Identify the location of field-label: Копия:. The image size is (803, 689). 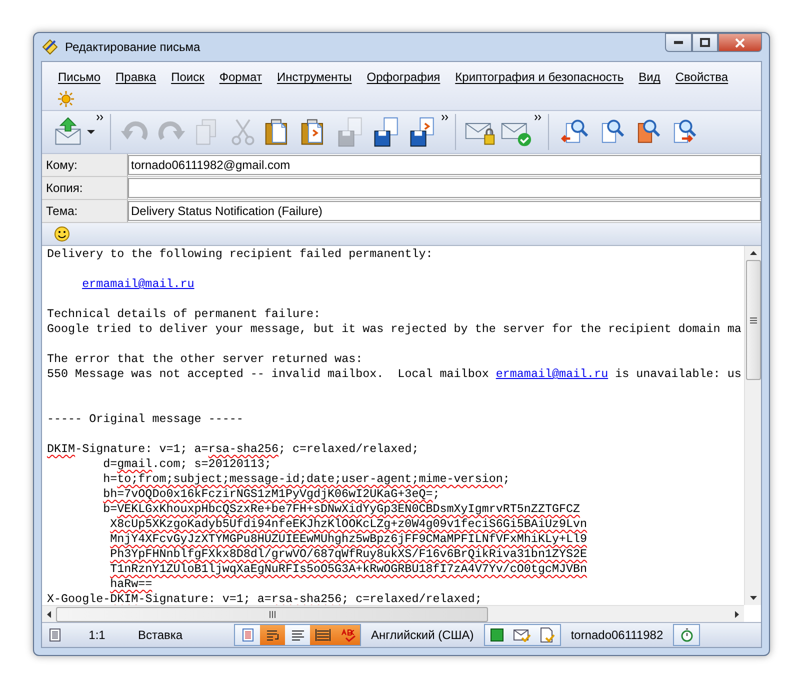
(85, 188).